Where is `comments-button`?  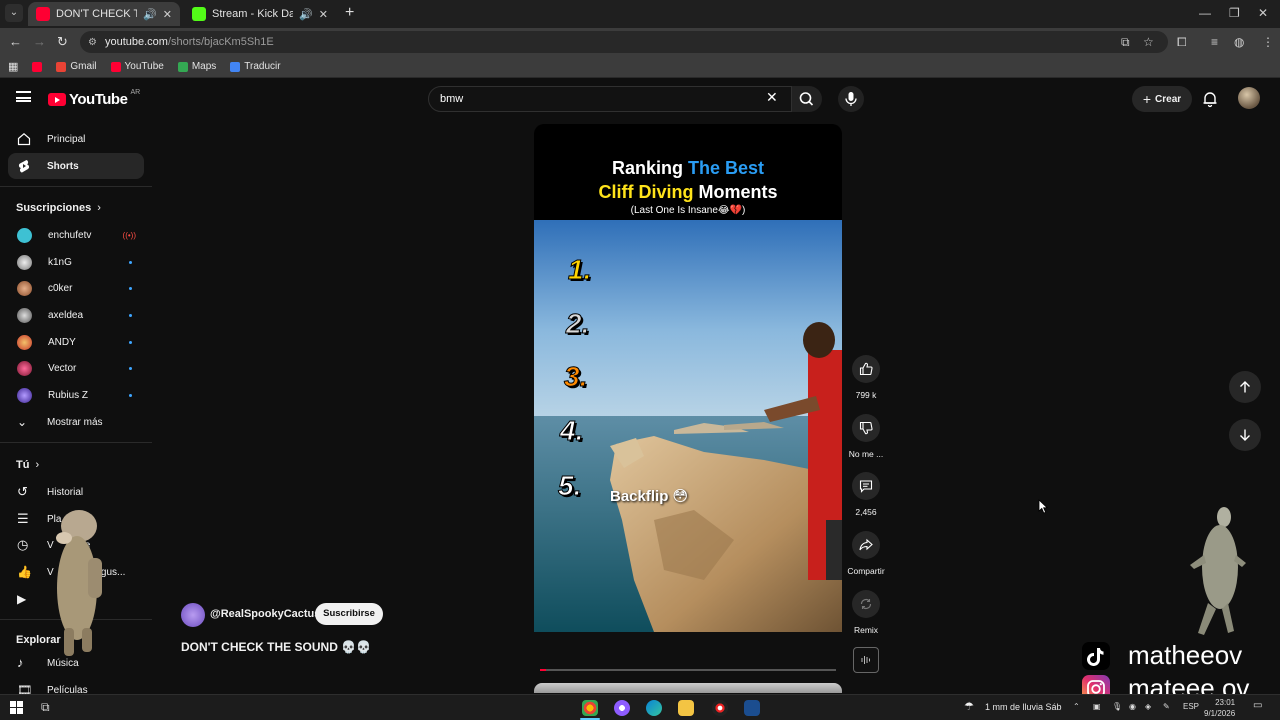
comments-button is located at coordinates (866, 486).